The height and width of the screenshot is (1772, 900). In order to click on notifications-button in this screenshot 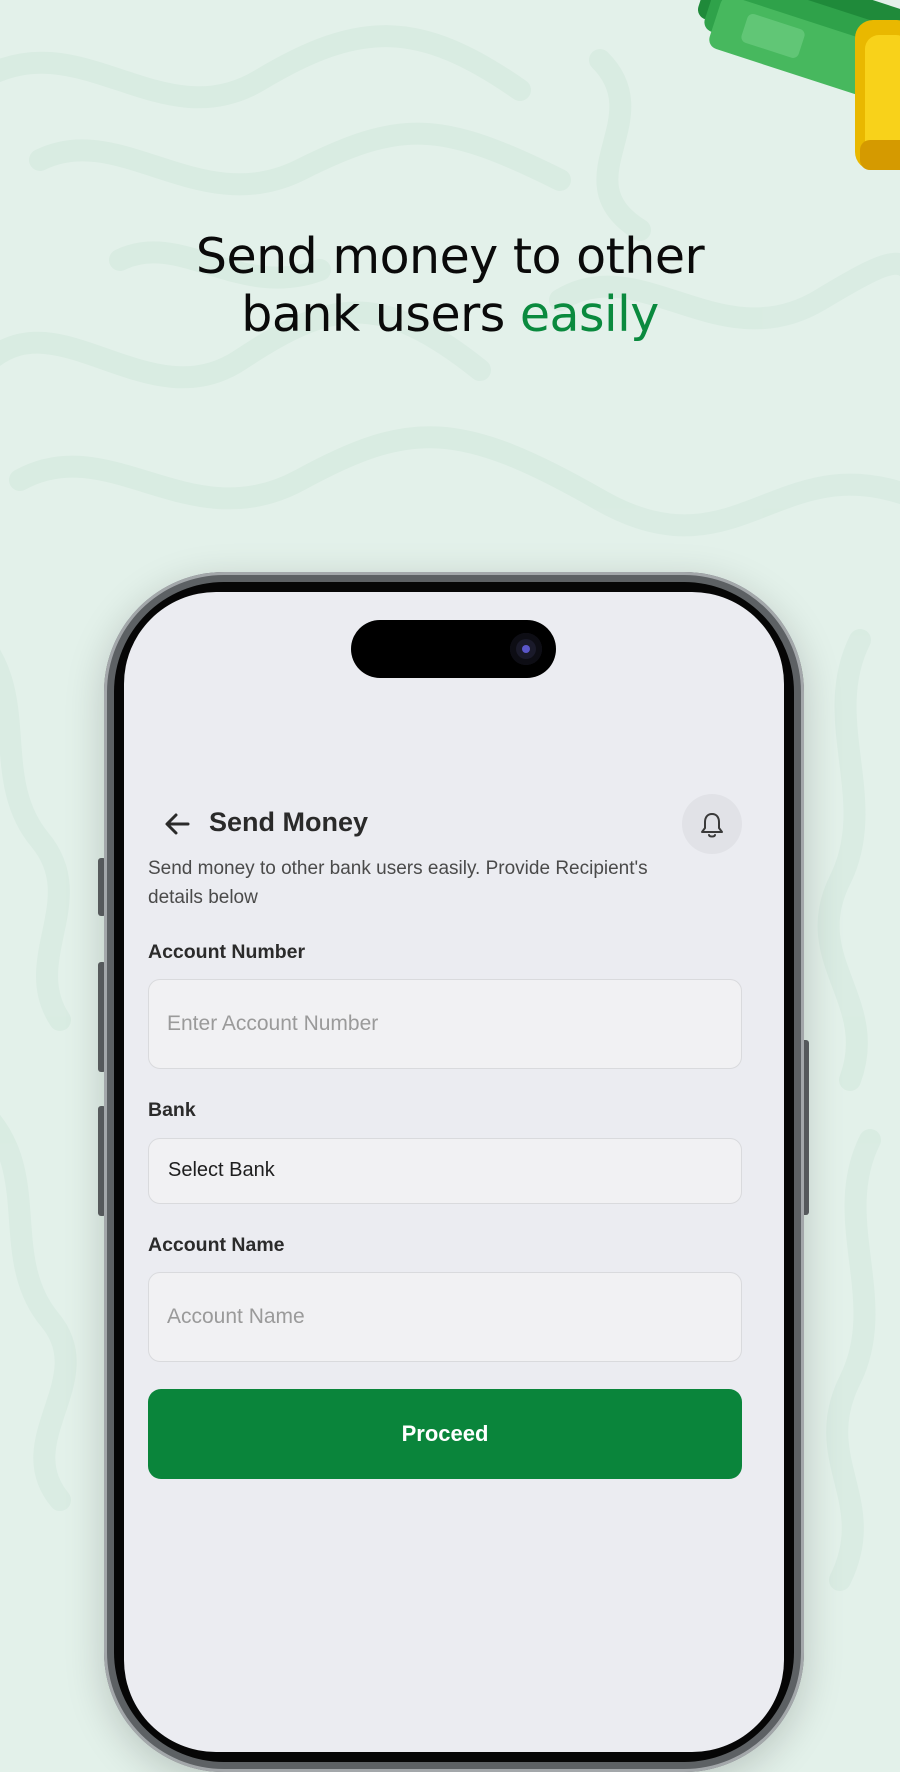, I will do `click(712, 824)`.